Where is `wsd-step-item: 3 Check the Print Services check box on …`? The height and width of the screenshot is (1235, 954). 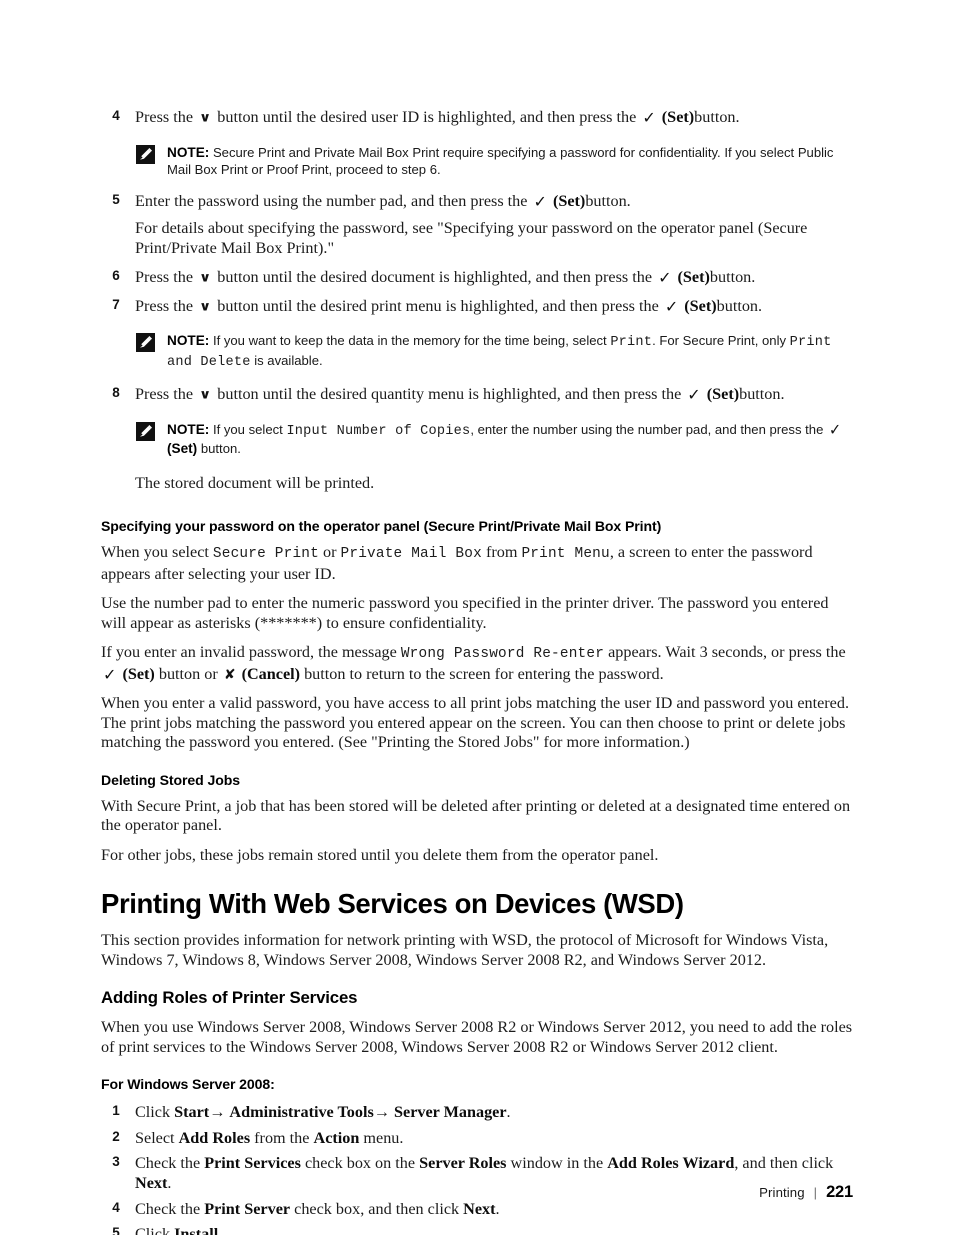 wsd-step-item: 3 Check the Print Services check box on … is located at coordinates (477, 1173).